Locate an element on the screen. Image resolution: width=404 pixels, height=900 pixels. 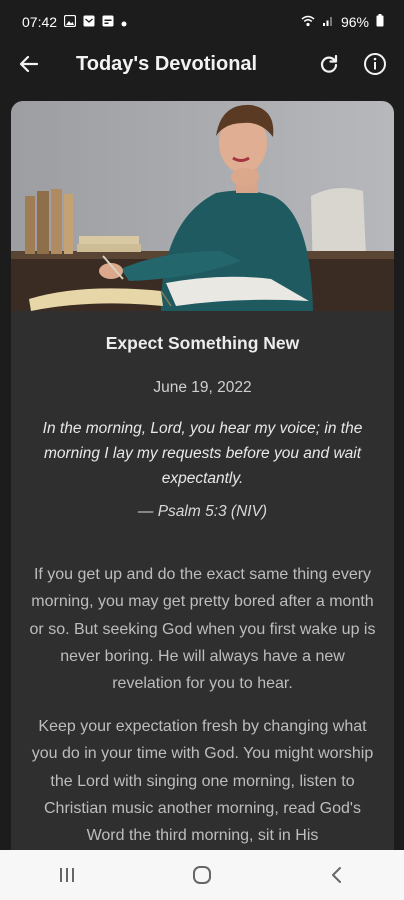
info-button is located at coordinates (375, 64).